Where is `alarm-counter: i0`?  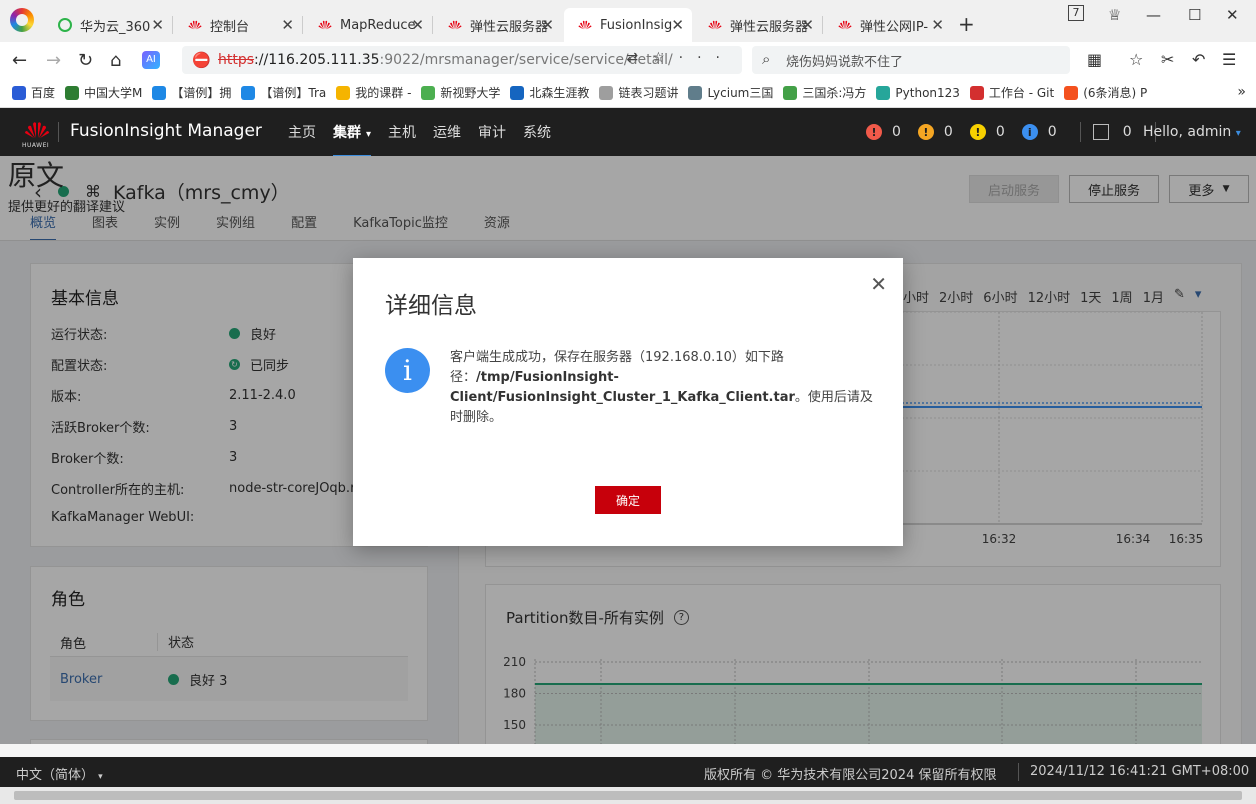 alarm-counter: i0 is located at coordinates (1039, 132).